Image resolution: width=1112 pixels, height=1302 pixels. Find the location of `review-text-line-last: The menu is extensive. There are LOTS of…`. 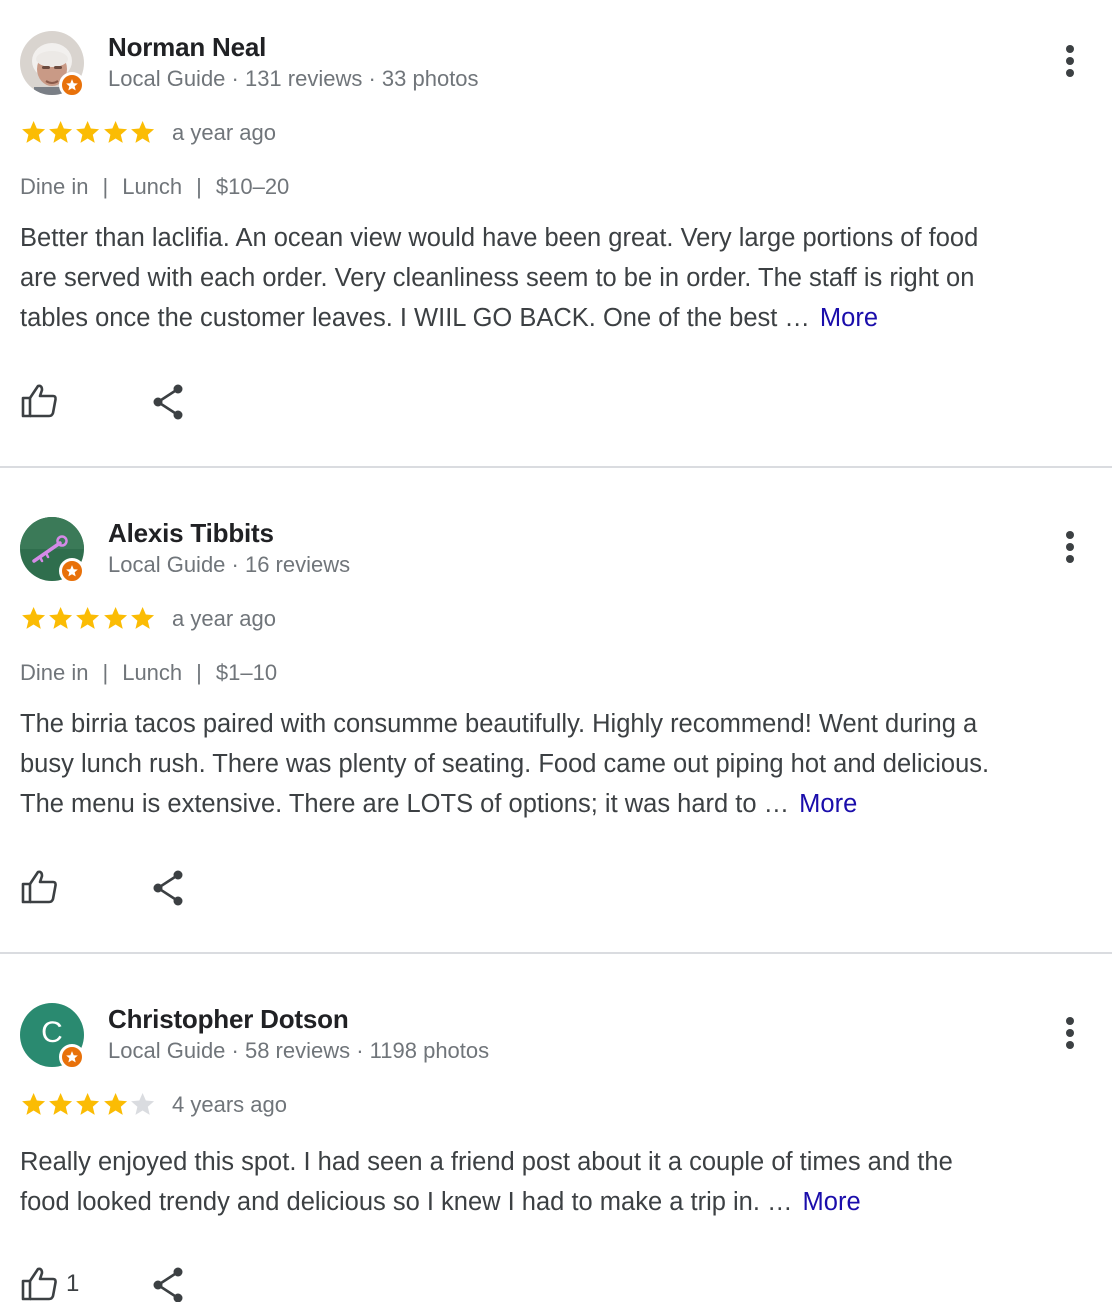

review-text-line-last: The menu is extensive. There are LOTS of… is located at coordinates (560, 804).